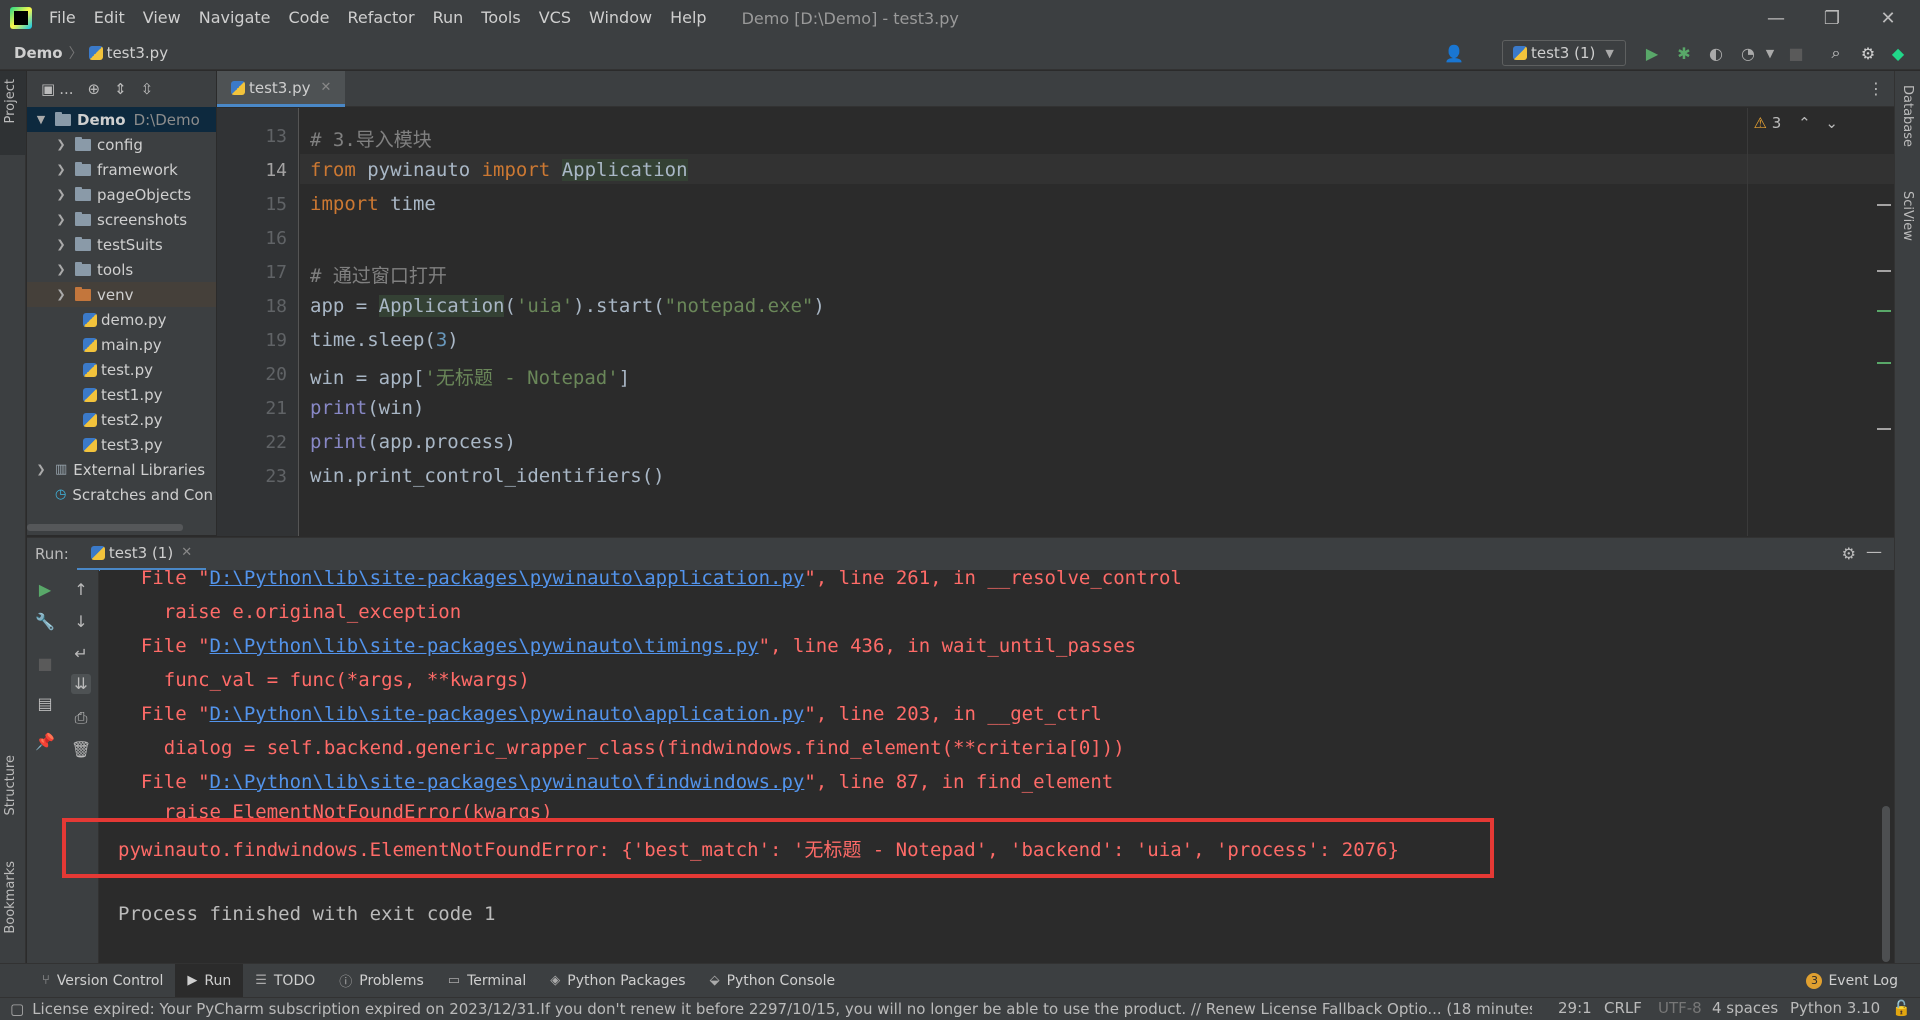  Describe the element at coordinates (1907, 116) in the screenshot. I see `database-stripe-label: Database` at that location.